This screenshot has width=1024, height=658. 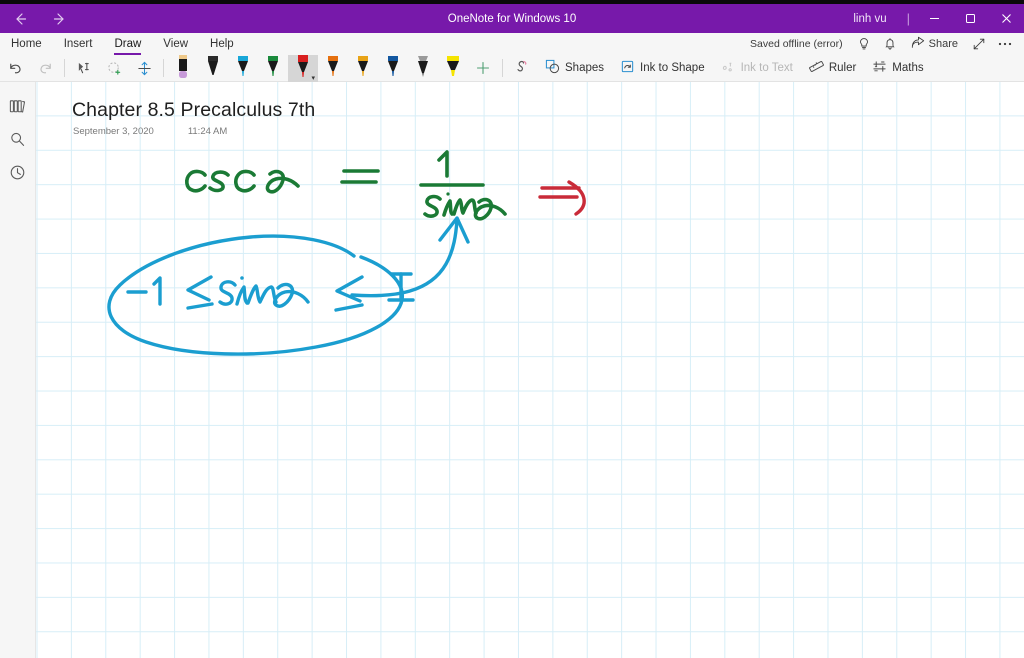 What do you see at coordinates (193, 110) in the screenshot?
I see `page-title: Chapter 8.5 Precalculus 7th` at bounding box center [193, 110].